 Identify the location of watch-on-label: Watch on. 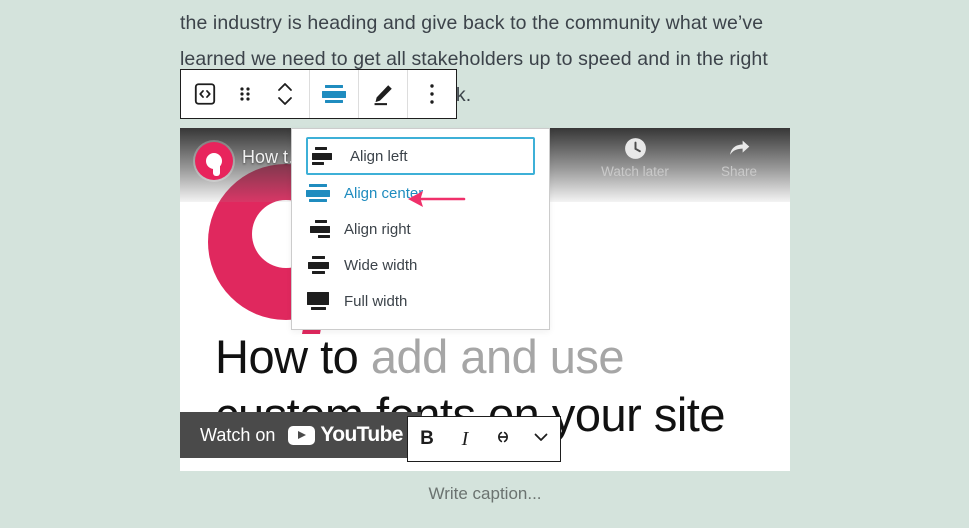
(238, 434).